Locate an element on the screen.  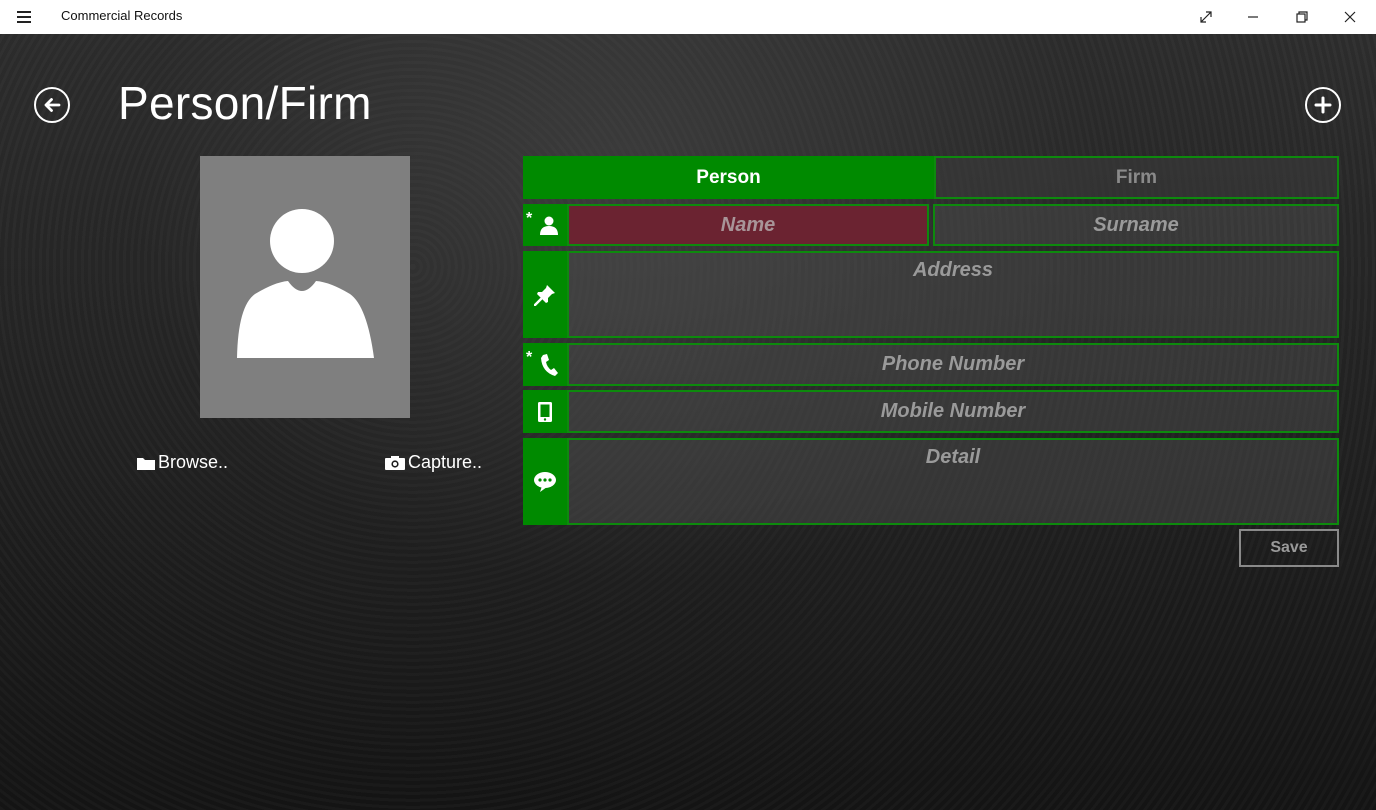
arrow-left-icon is located at coordinates (52, 105).